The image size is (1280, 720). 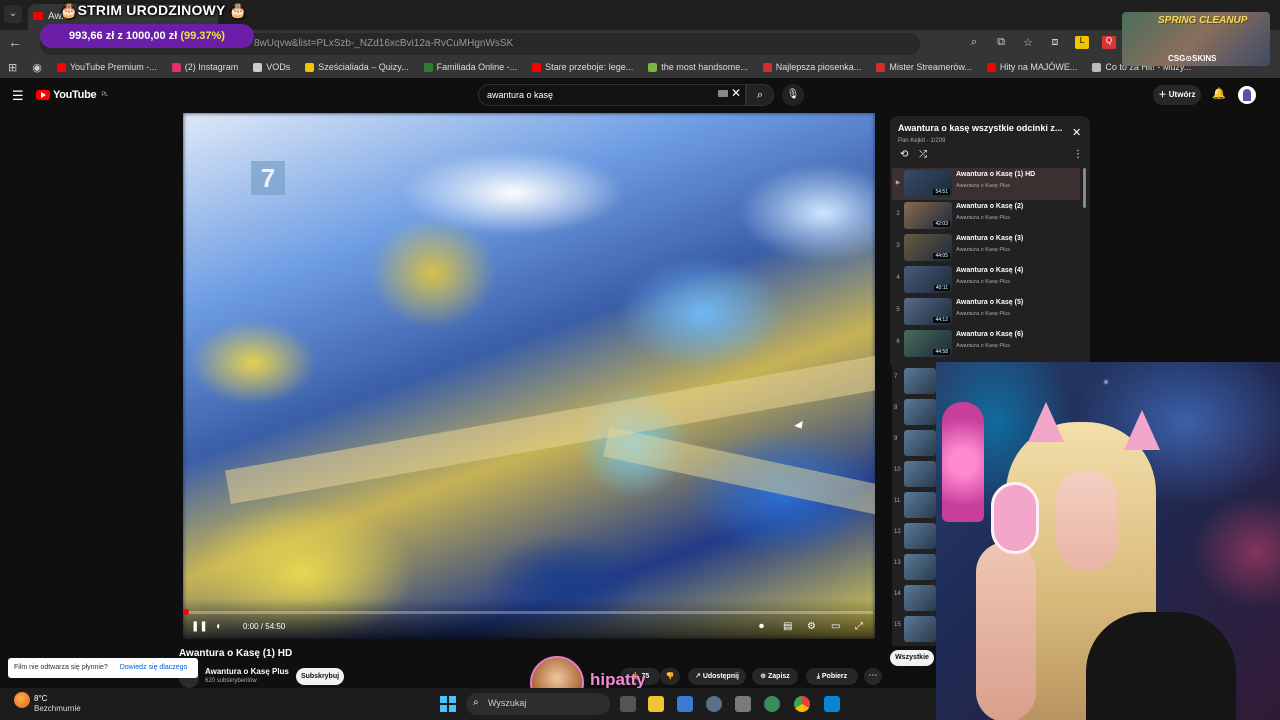 I want to click on back-arrow-icon: ←, so click(x=15, y=42).